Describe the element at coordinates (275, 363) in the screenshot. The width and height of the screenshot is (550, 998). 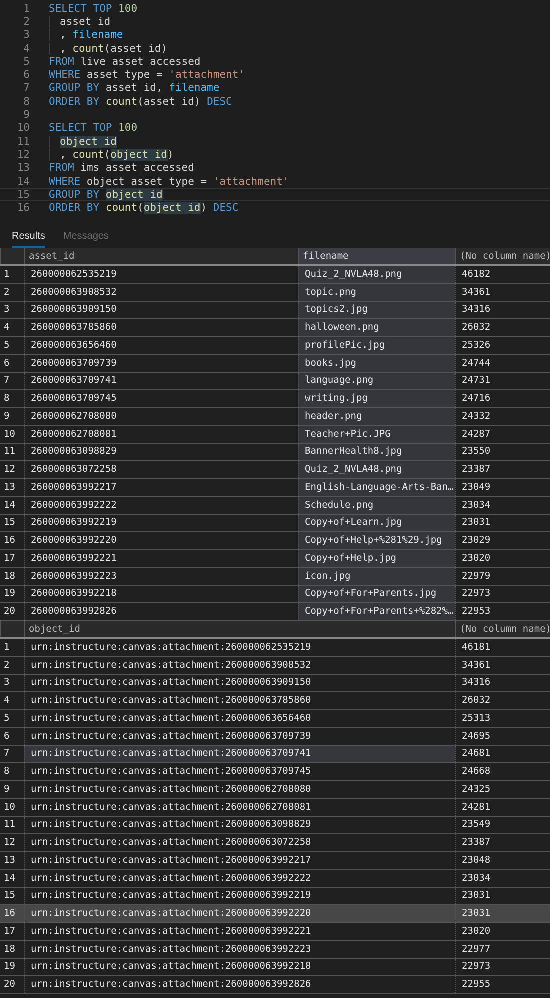
I see `result-row: 6 260000063709739 books.jpg 24744` at that location.